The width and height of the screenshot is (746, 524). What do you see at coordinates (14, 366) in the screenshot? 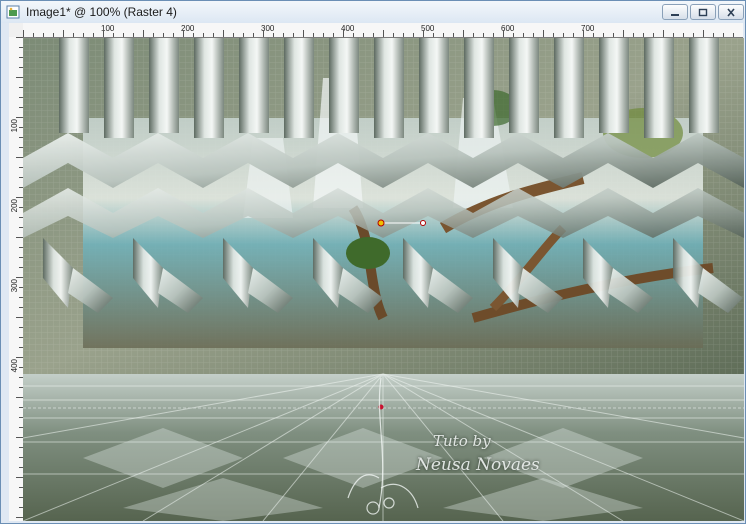
I see `ruler-label-v400: 400` at bounding box center [14, 366].